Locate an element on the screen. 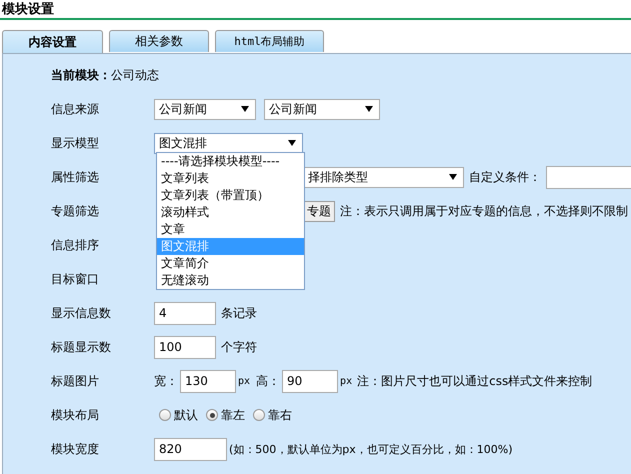  field-label: 目标窗口 is located at coordinates (75, 279).